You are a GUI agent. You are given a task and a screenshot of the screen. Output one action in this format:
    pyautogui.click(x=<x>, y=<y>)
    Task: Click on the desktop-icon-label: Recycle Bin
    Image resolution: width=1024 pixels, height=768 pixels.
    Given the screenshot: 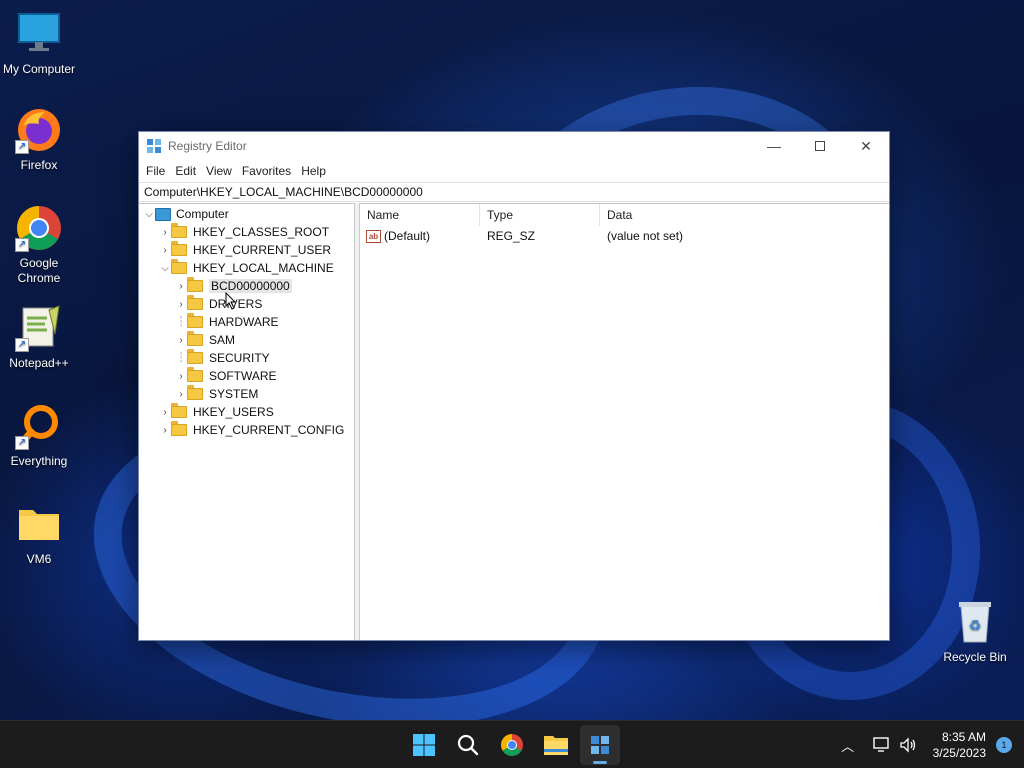 What is the action you would take?
    pyautogui.click(x=975, y=657)
    